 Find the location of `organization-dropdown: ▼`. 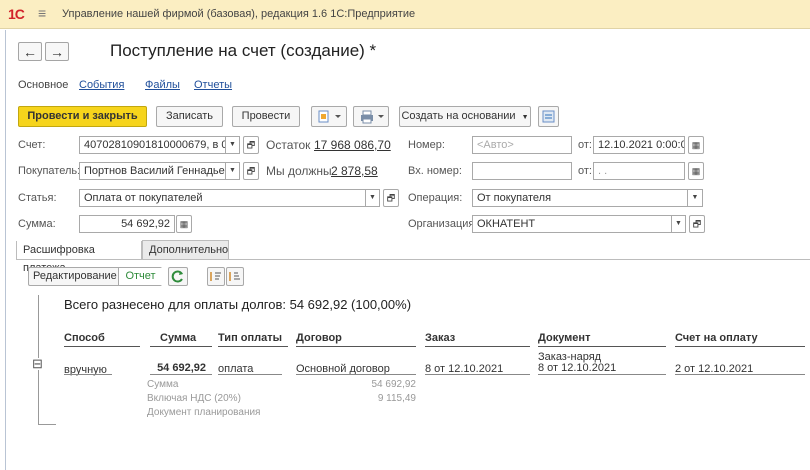

organization-dropdown: ▼ is located at coordinates (679, 224).